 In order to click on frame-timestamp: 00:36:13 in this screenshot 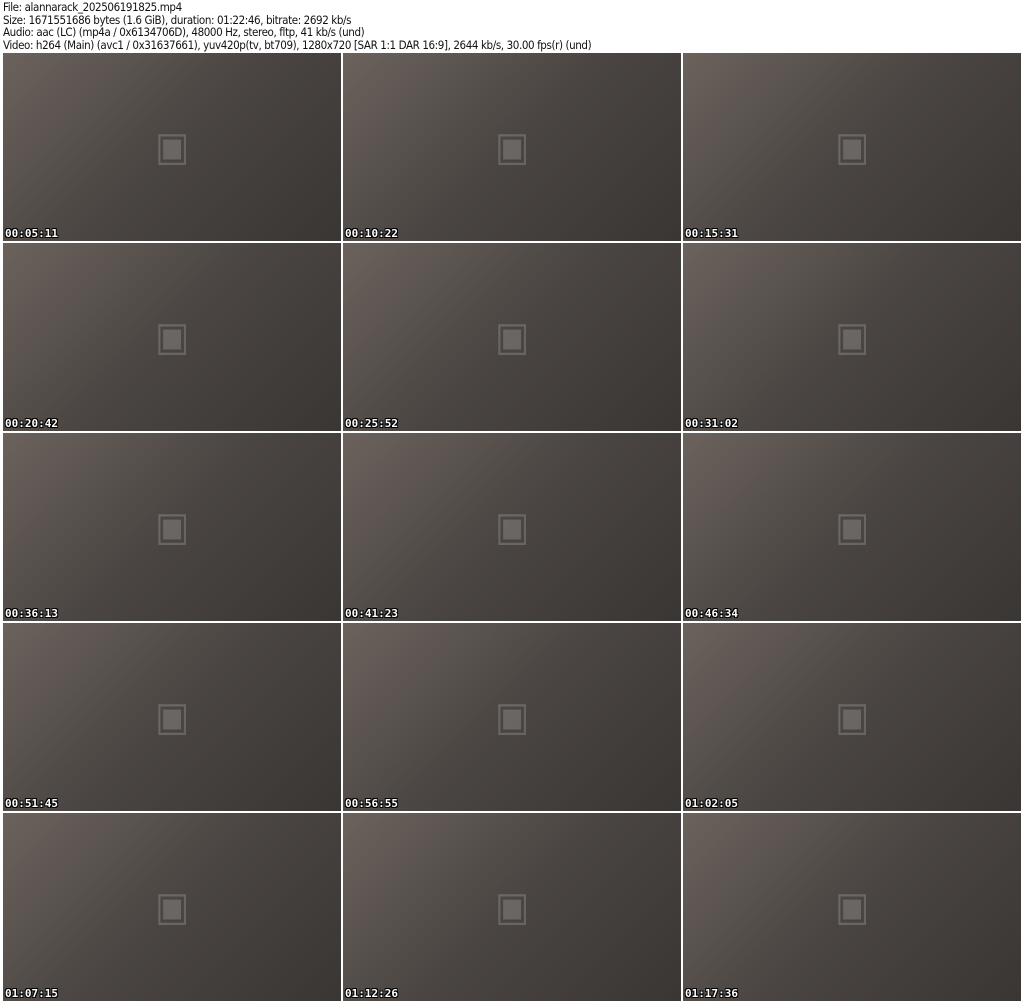, I will do `click(31, 613)`.